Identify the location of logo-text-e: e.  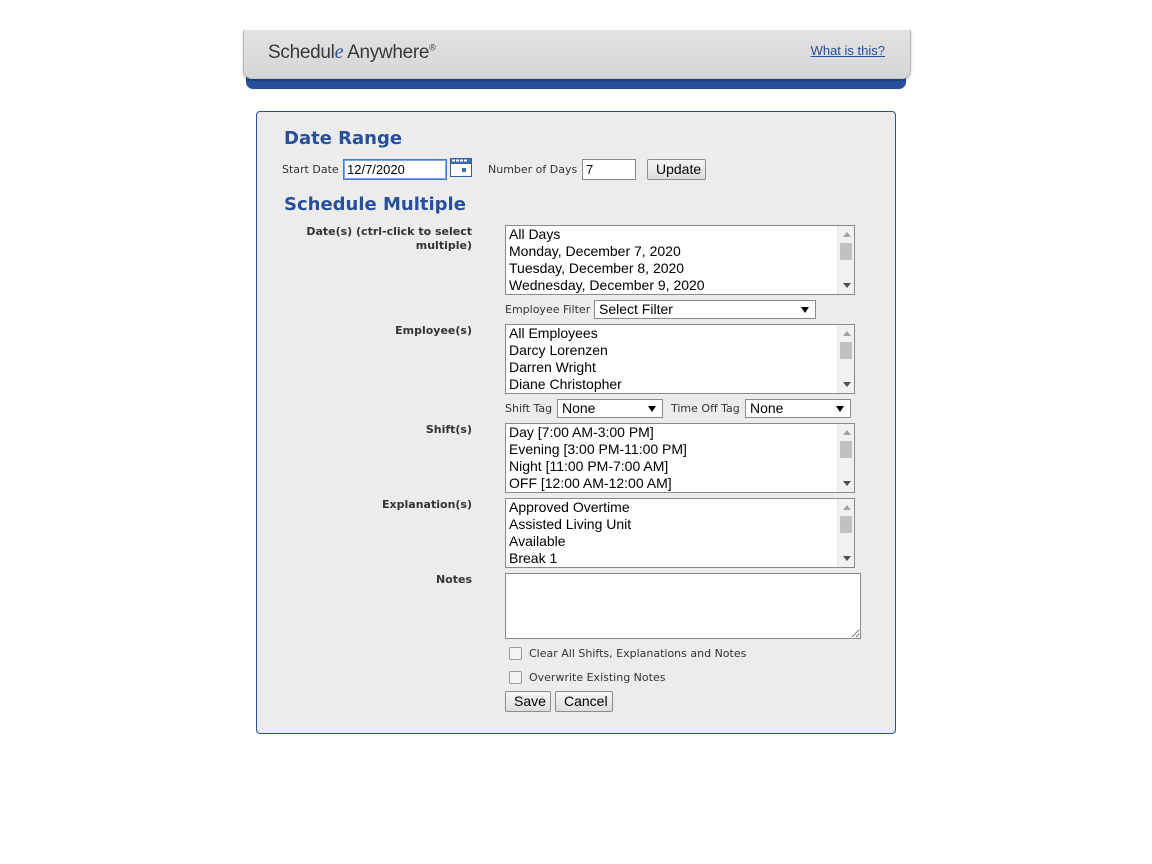
(339, 52).